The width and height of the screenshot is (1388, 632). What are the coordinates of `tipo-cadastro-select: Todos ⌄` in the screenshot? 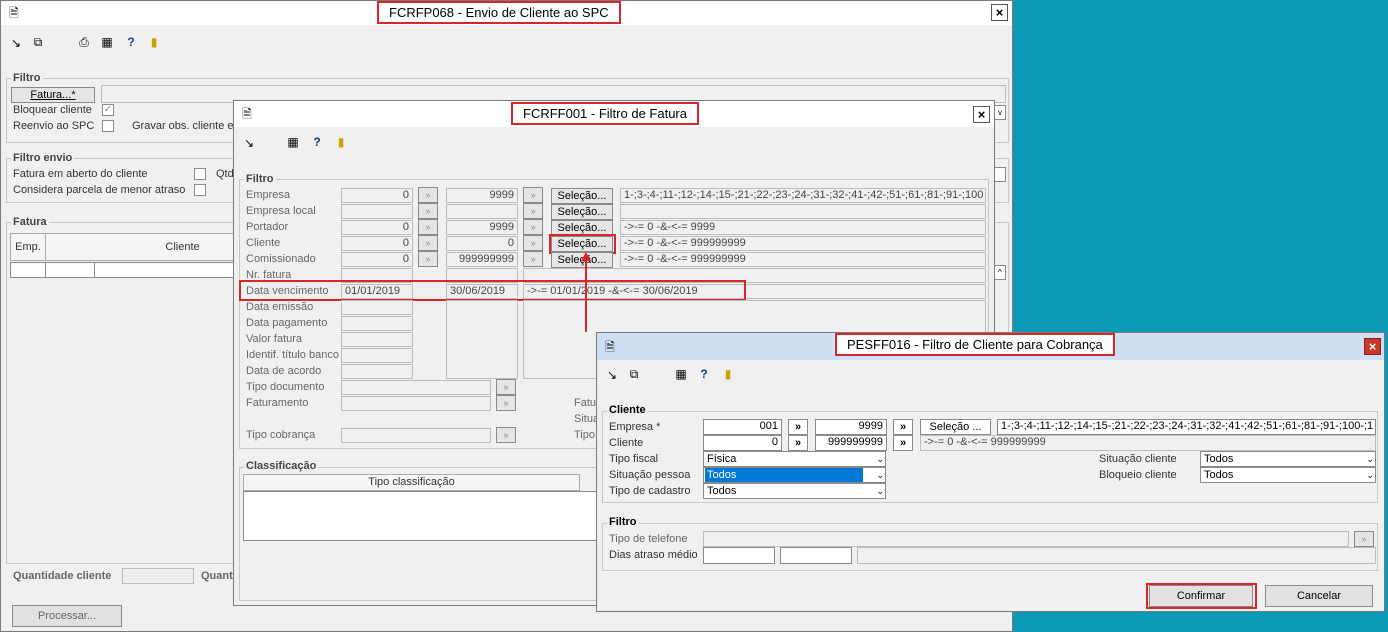 It's located at (794, 491).